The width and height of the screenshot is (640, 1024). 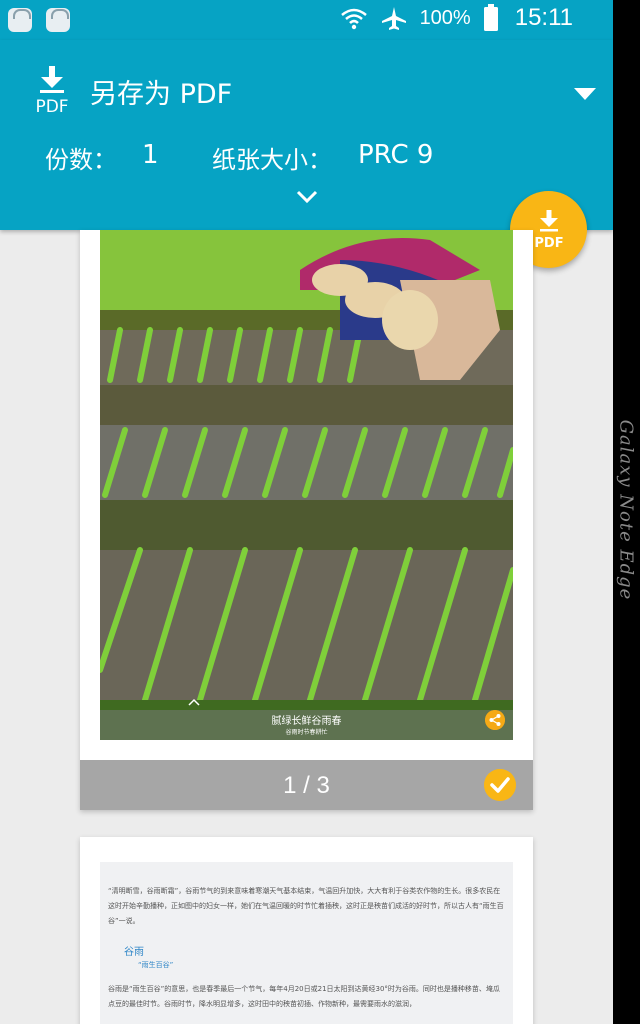 I want to click on printer-icon-label: PDF, so click(x=51, y=105).